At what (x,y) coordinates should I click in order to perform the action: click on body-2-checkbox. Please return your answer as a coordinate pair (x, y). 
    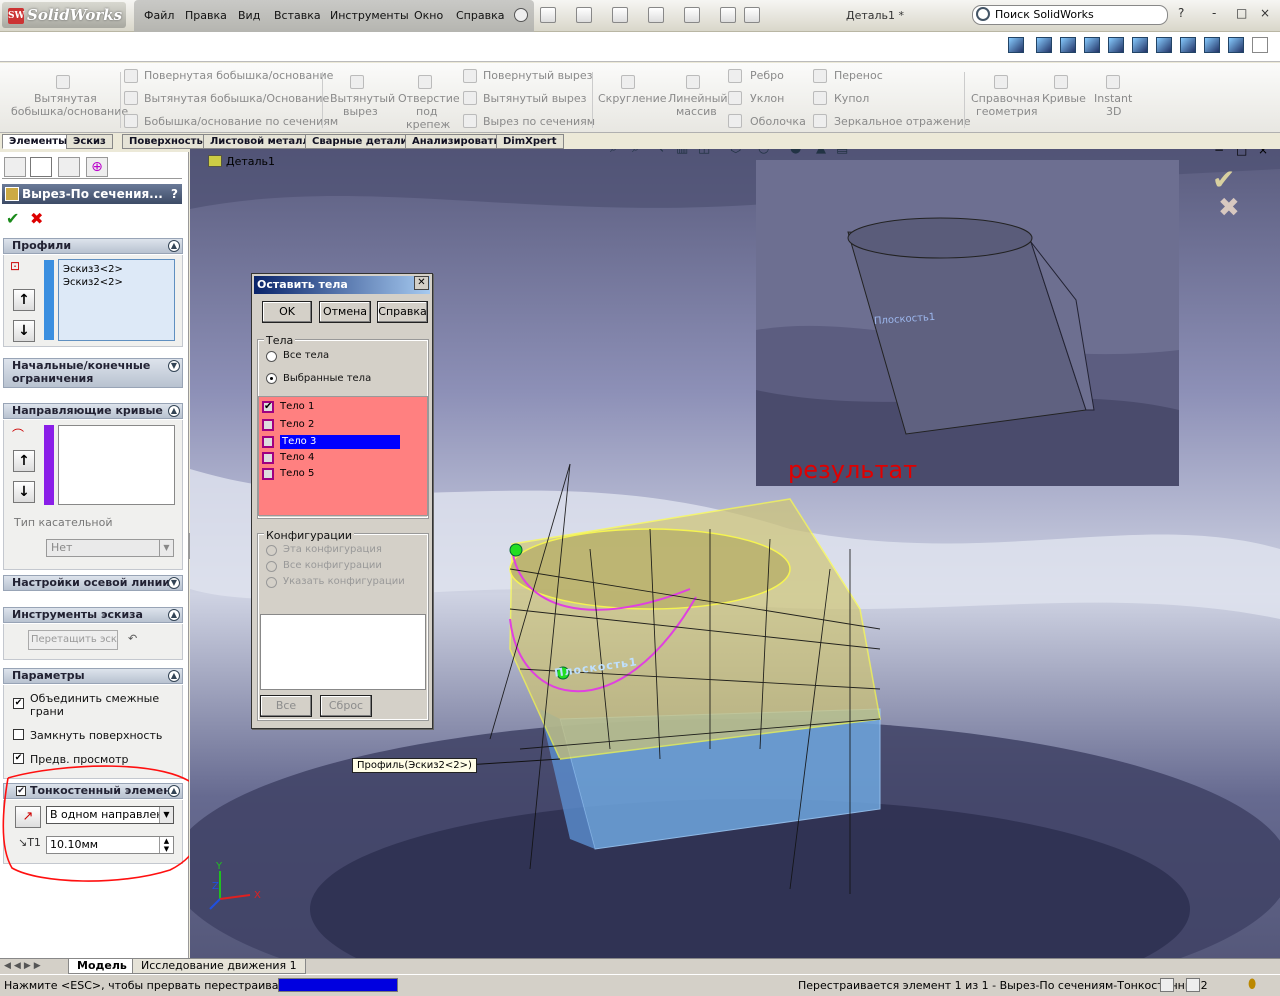
    Looking at the image, I should click on (268, 425).